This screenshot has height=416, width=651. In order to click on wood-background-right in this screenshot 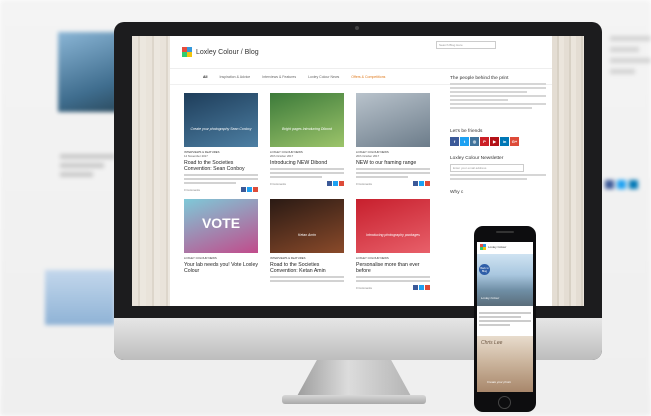, I will do `click(568, 171)`.